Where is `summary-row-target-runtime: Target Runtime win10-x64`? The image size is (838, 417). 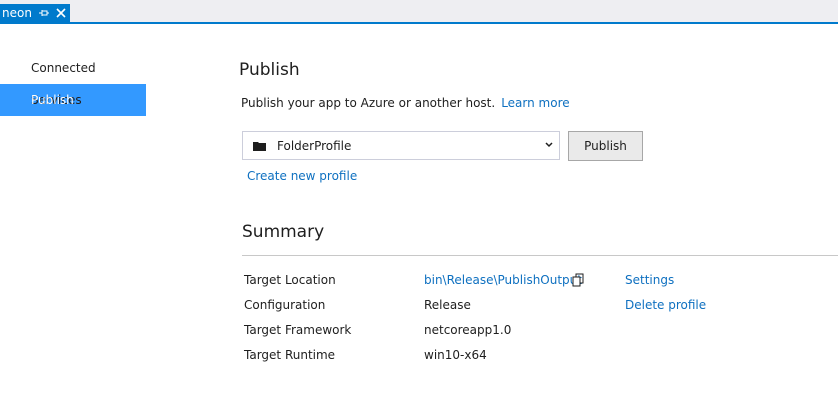 summary-row-target-runtime: Target Runtime win10-x64 is located at coordinates (541, 357).